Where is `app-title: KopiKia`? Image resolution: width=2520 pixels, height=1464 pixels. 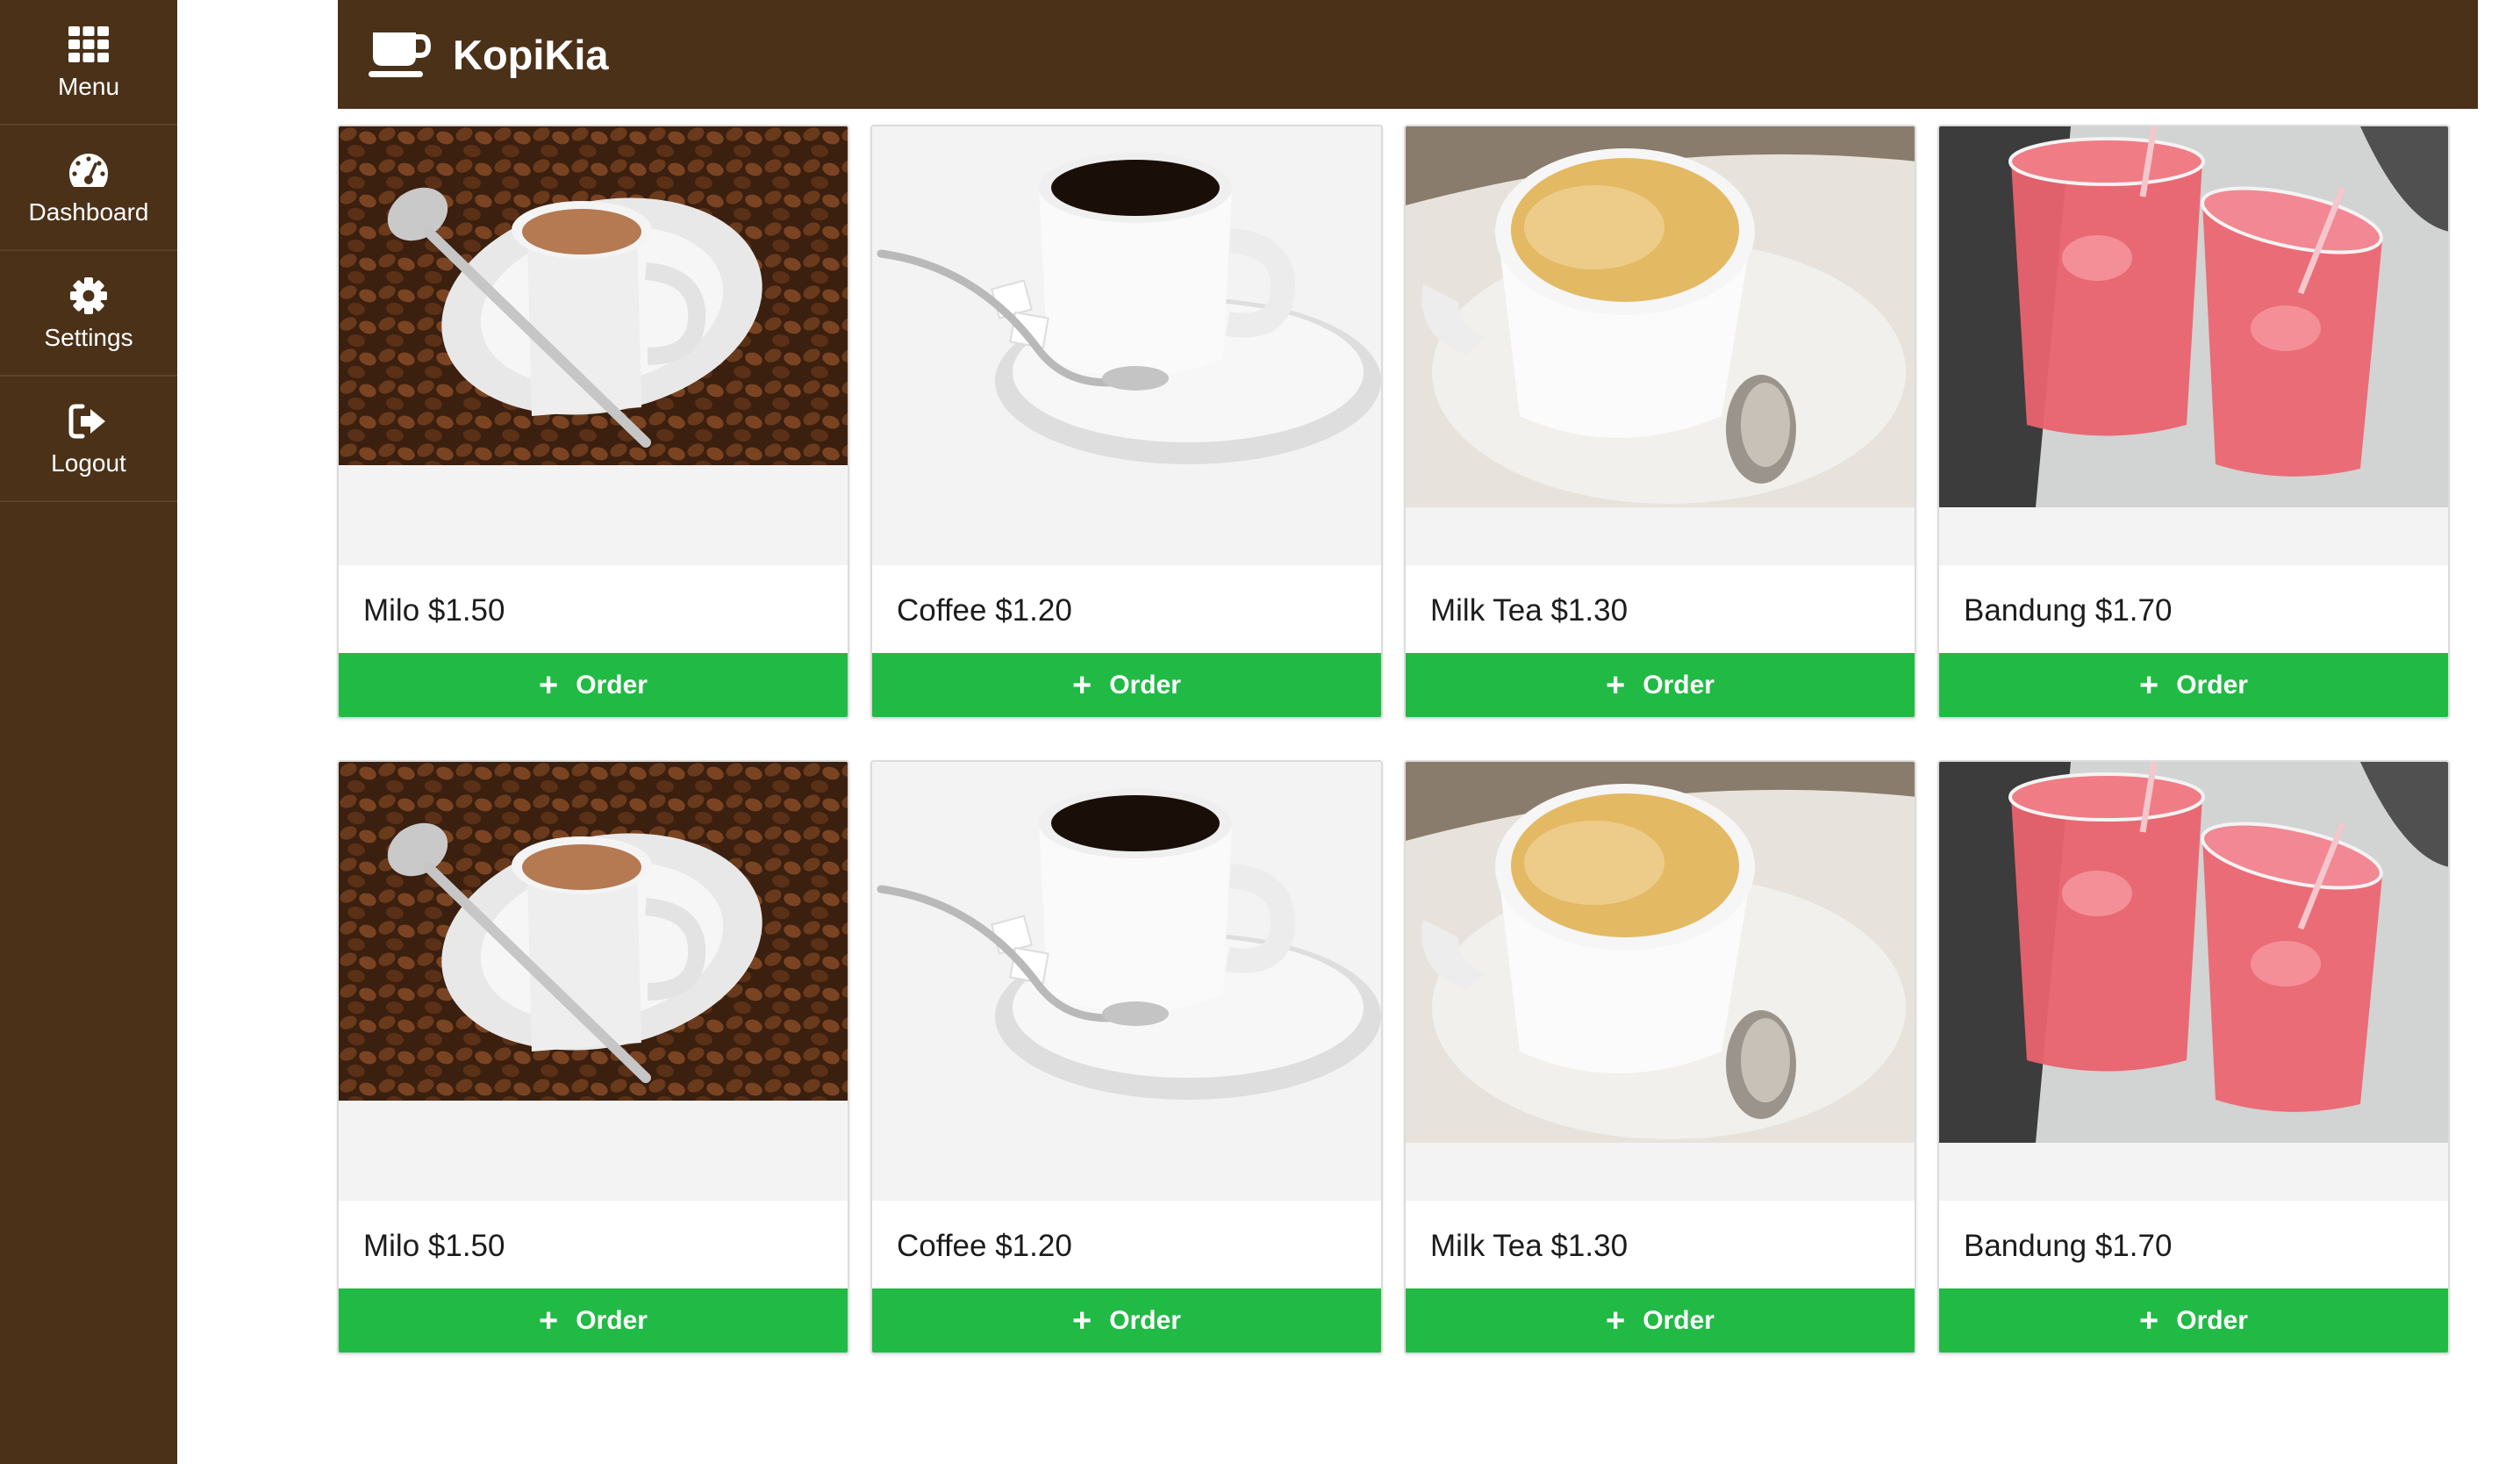 app-title: KopiKia is located at coordinates (531, 54).